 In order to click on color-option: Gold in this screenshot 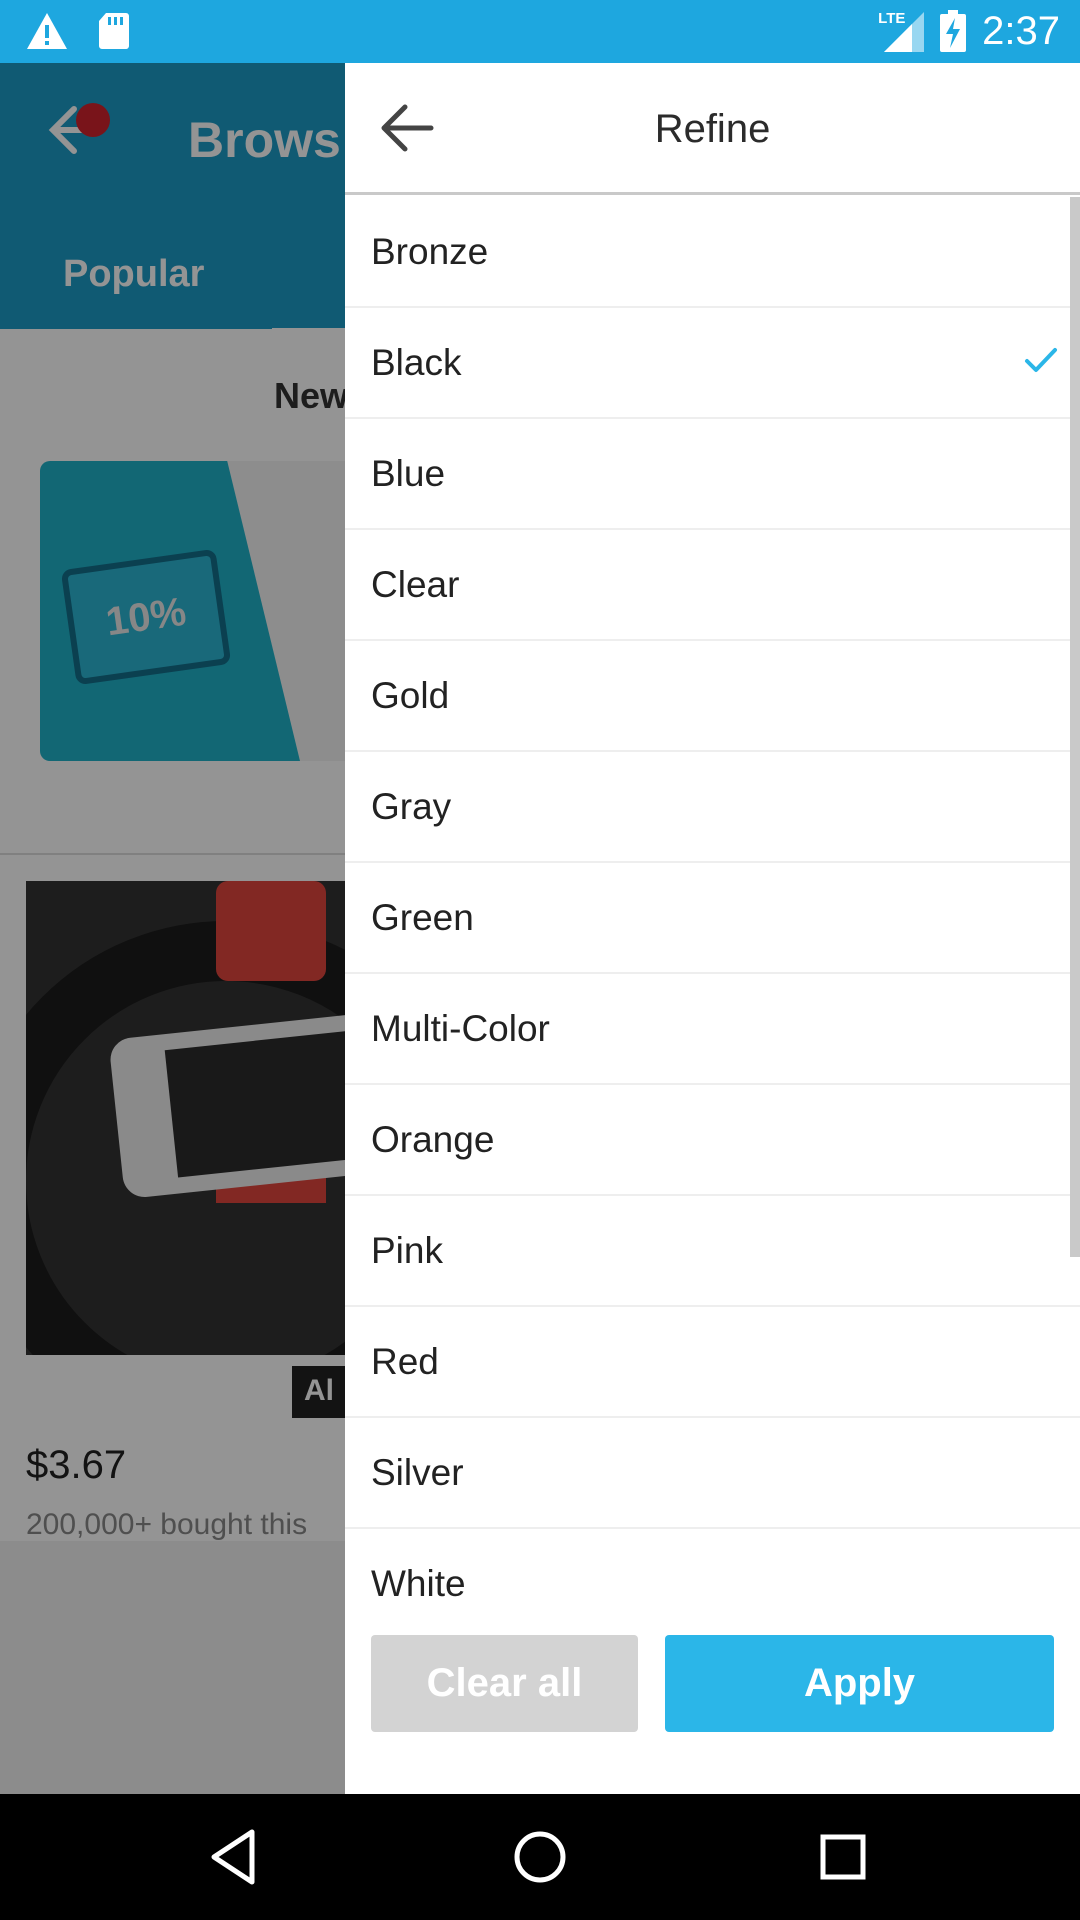, I will do `click(712, 696)`.